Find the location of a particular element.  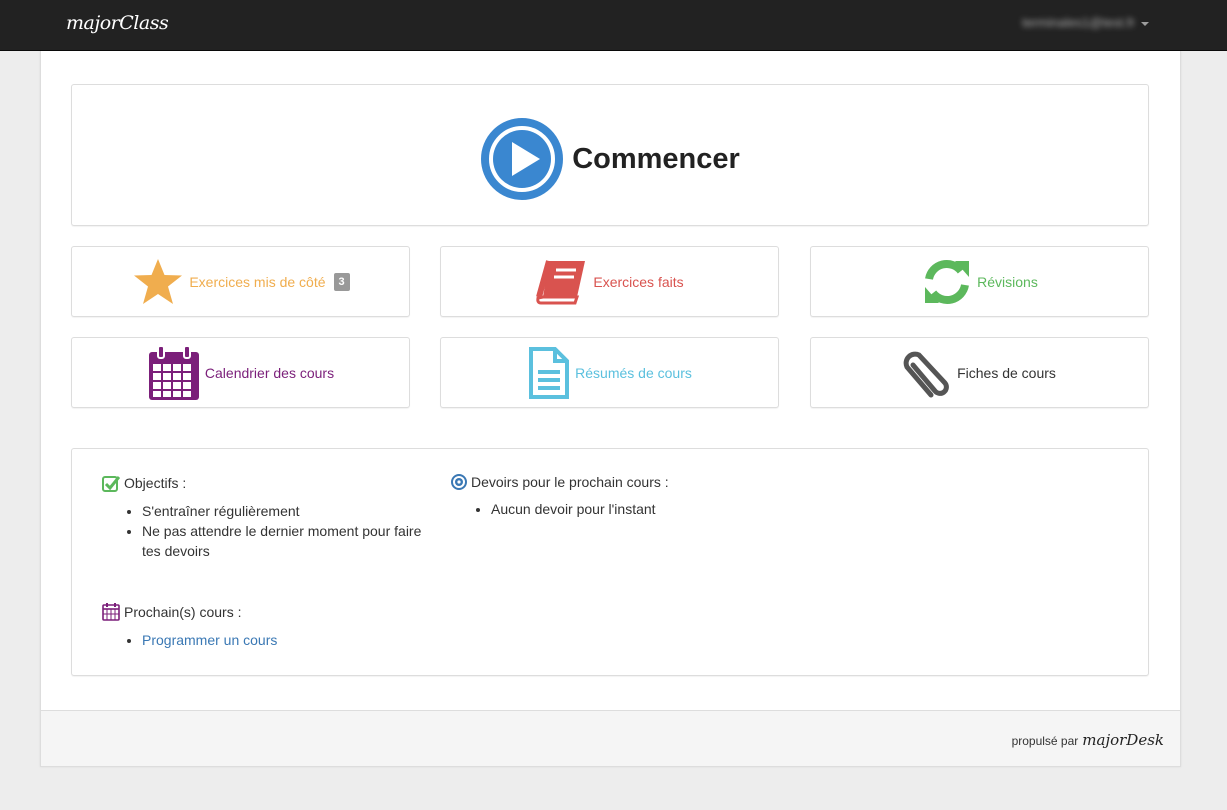

checkbox-checked-icon is located at coordinates (111, 484).